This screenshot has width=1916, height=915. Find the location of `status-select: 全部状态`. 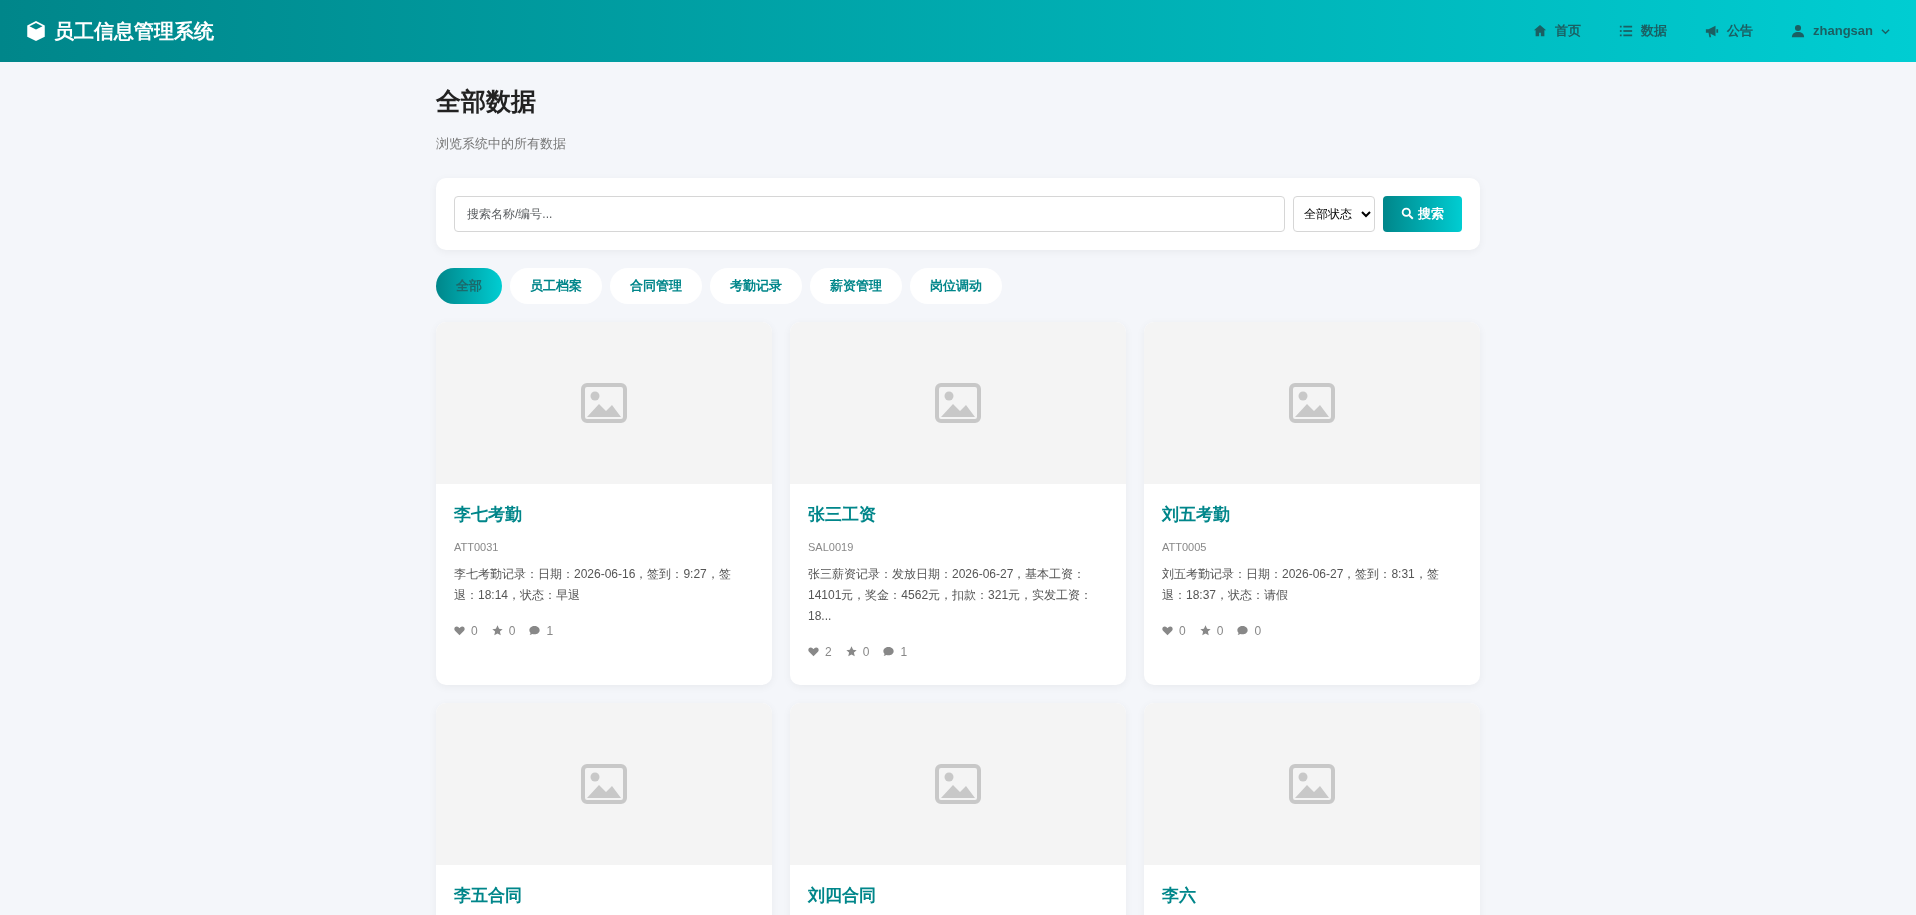

status-select: 全部状态 is located at coordinates (1334, 213).